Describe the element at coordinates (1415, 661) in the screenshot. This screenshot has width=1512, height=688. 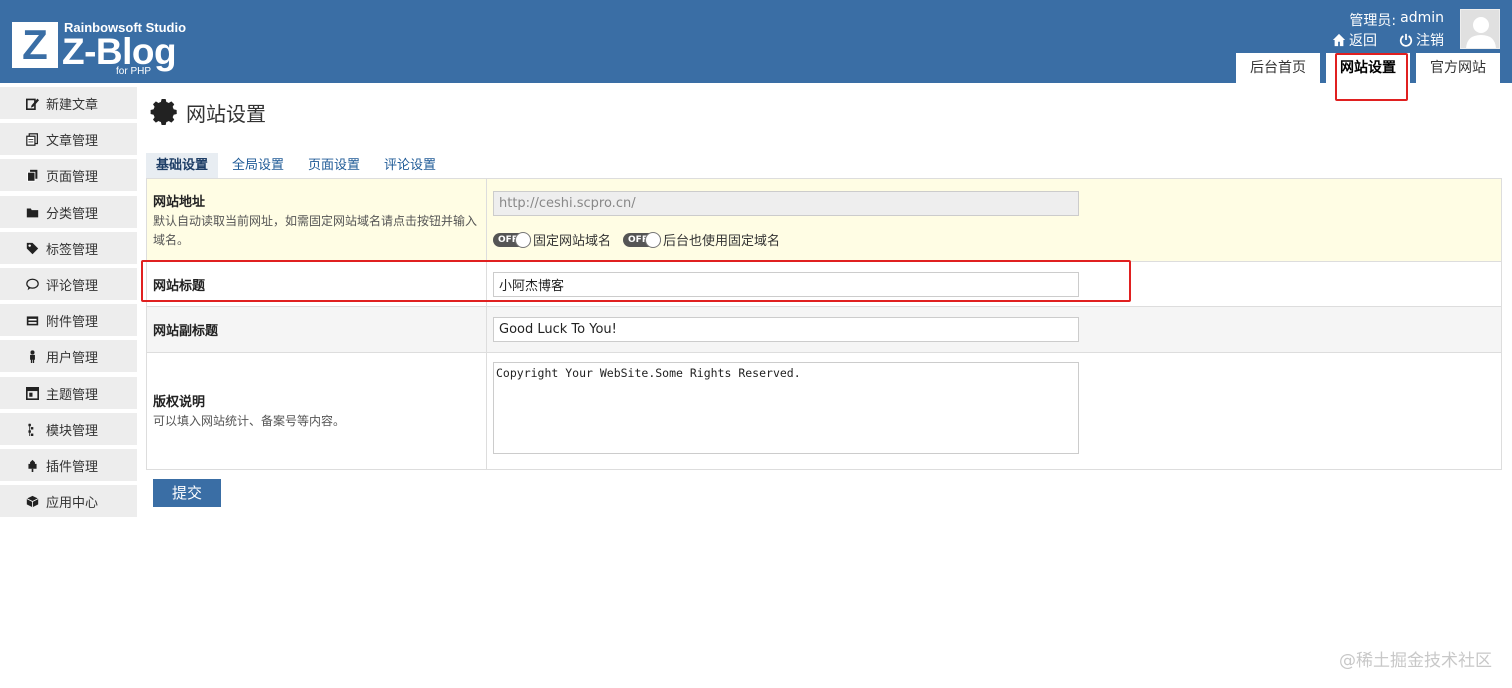
I see `watermark: @稀土掘金技术社区` at that location.